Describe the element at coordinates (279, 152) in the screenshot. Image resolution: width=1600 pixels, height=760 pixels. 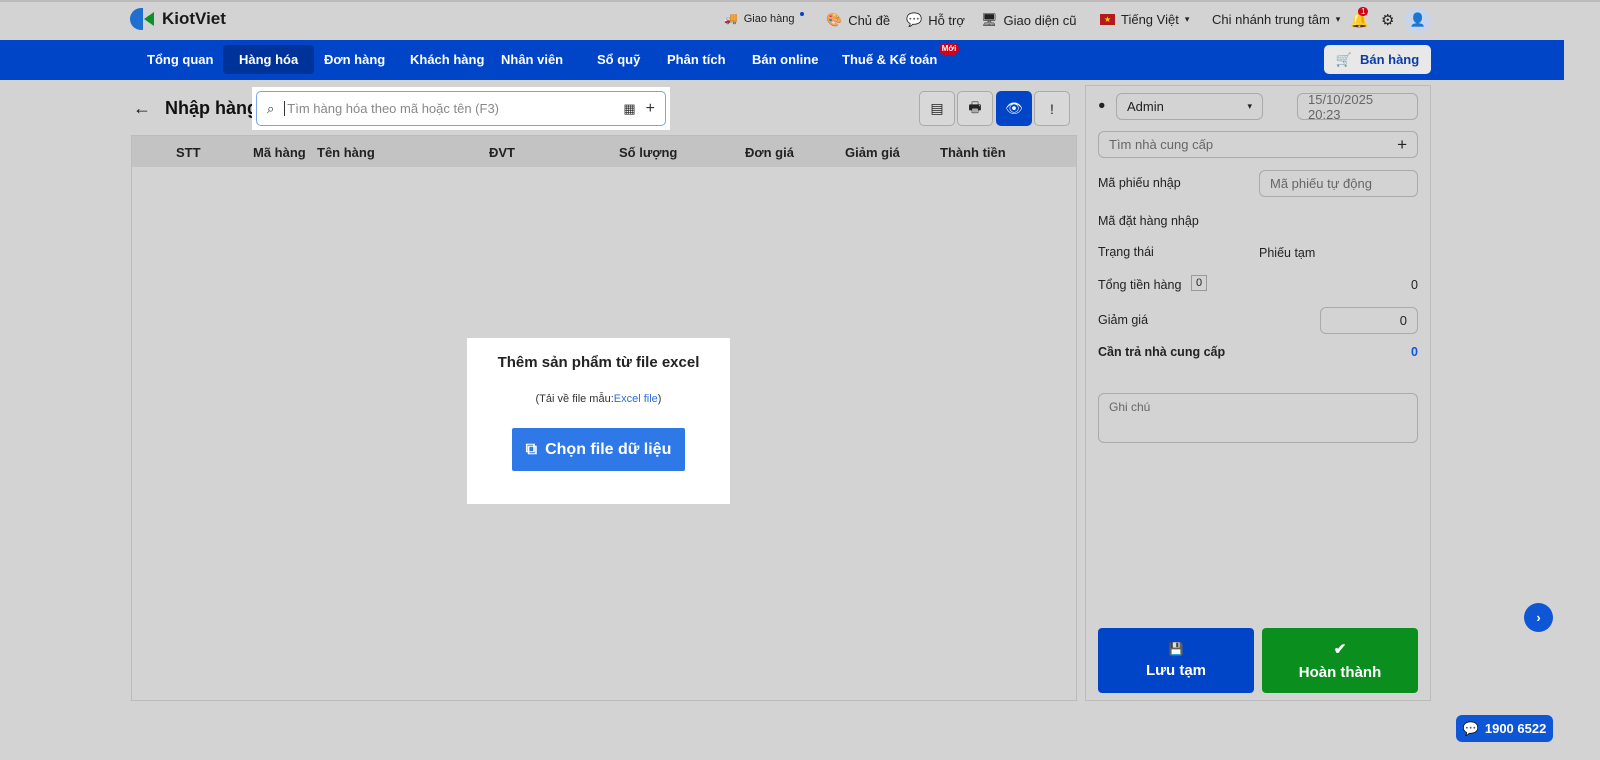
I see `col-code: Mã hàng` at that location.